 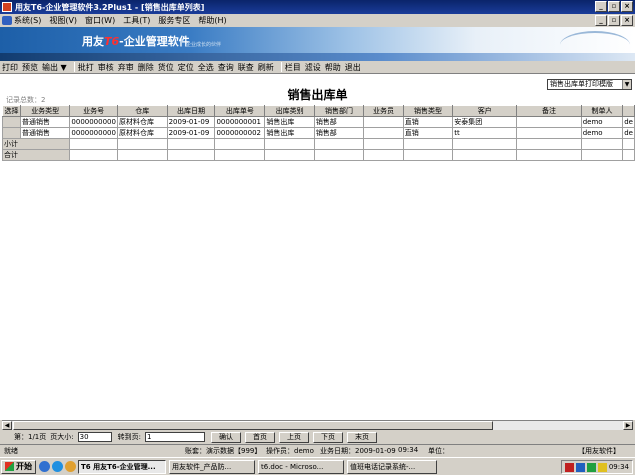 What do you see at coordinates (361, 437) in the screenshot?
I see `last-page-button: 末页` at bounding box center [361, 437].